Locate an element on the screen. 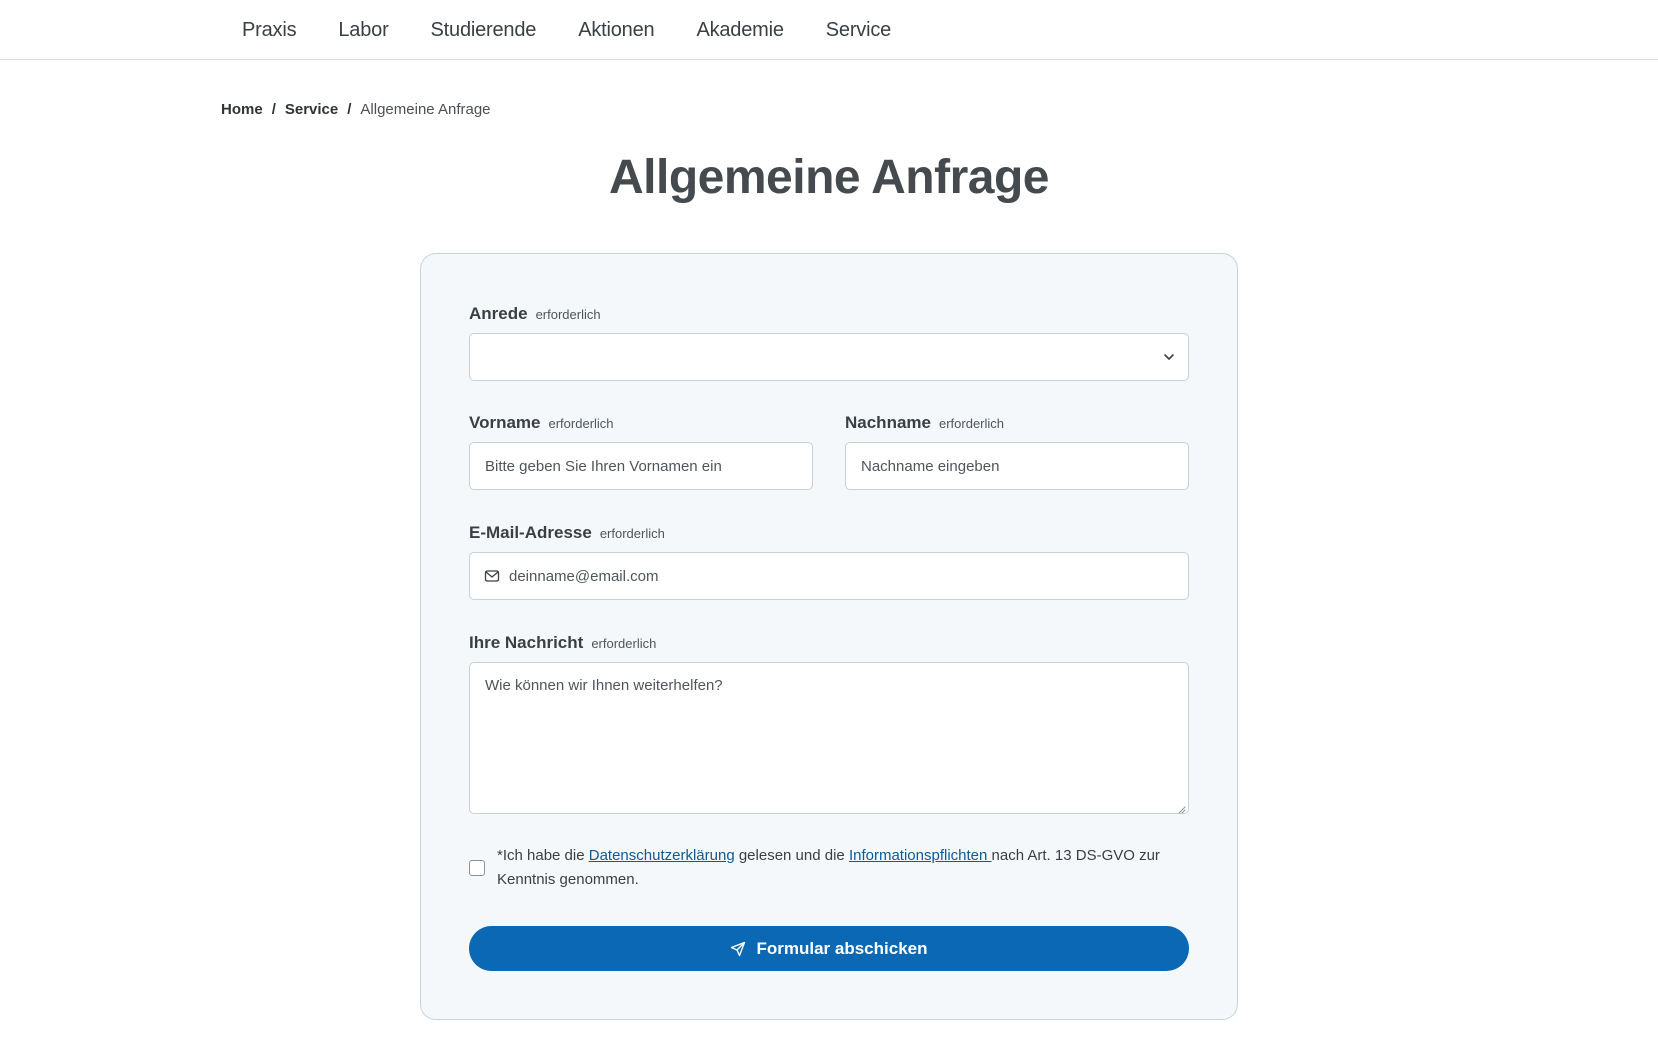  message-field-wrapper is located at coordinates (829, 738).